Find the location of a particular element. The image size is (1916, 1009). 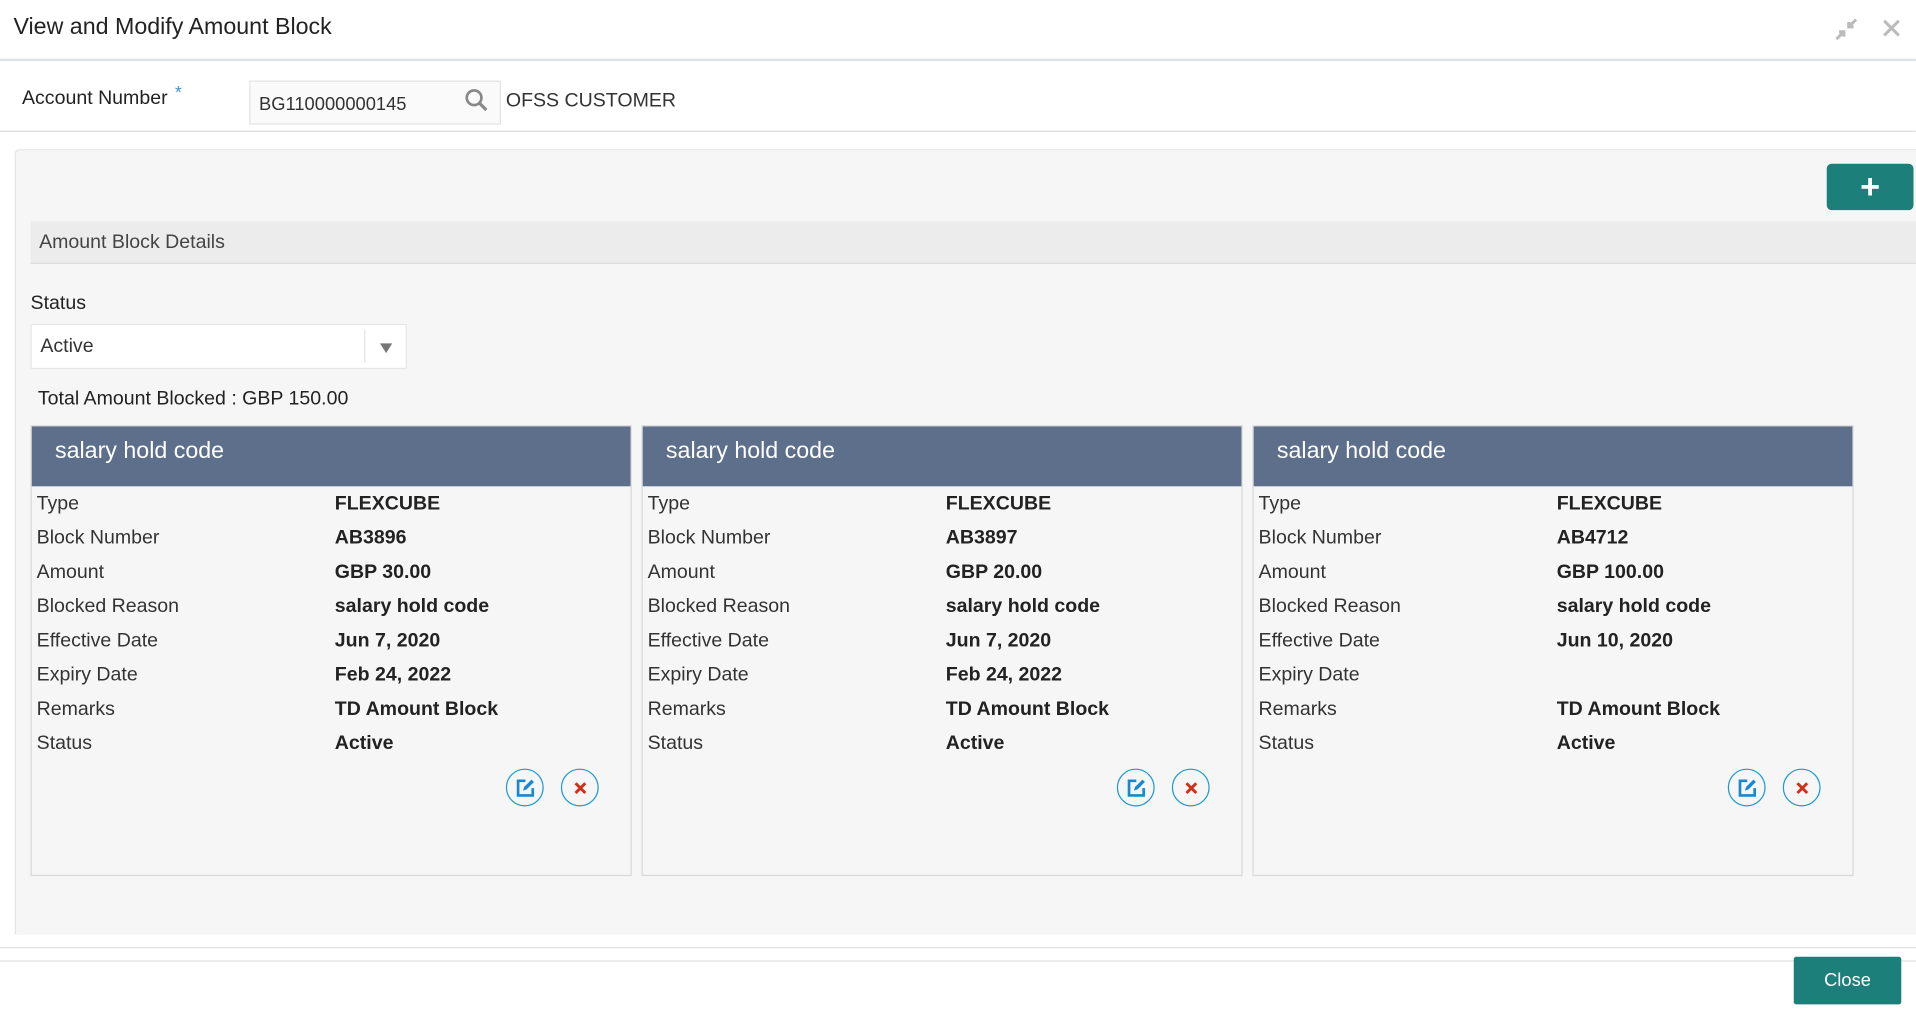

total-amount-blocked: Total Amount Blocked : GBP 150.00 is located at coordinates (193, 399).